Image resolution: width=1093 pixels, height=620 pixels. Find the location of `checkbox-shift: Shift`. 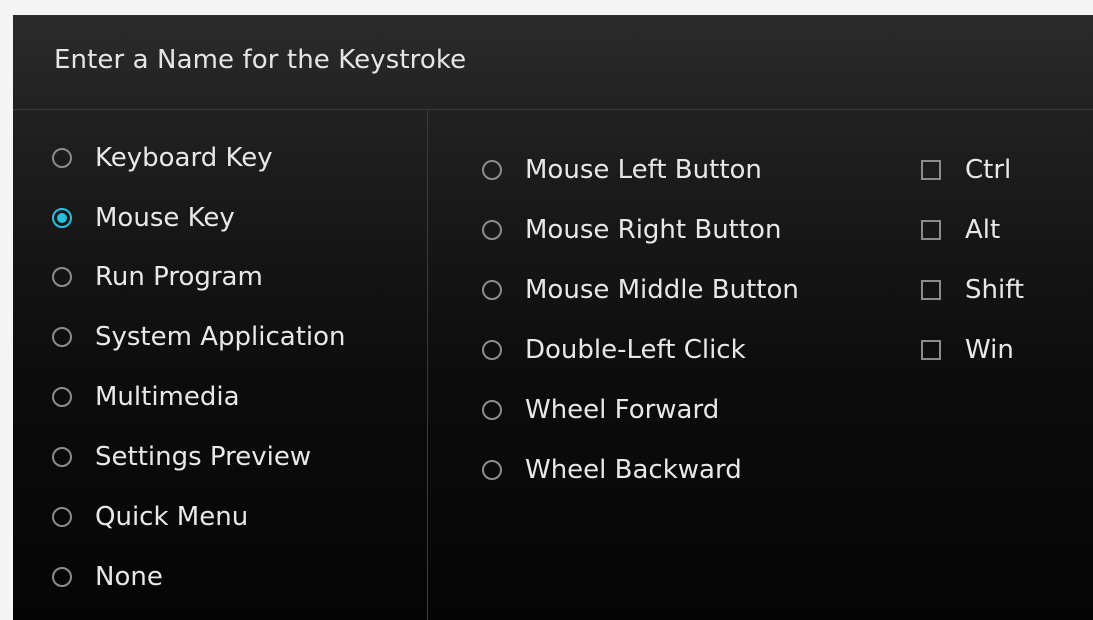

checkbox-shift: Shift is located at coordinates (972, 290).